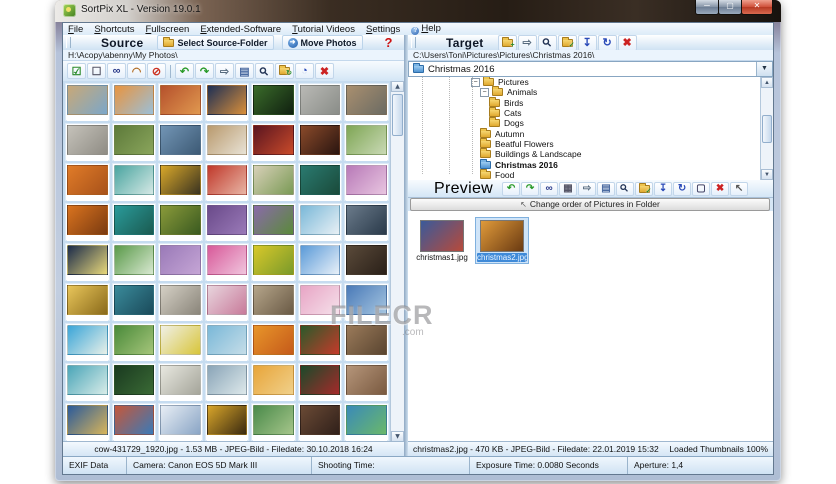 The width and height of the screenshot is (836, 484). I want to click on menu-help: ? Help, so click(426, 29).